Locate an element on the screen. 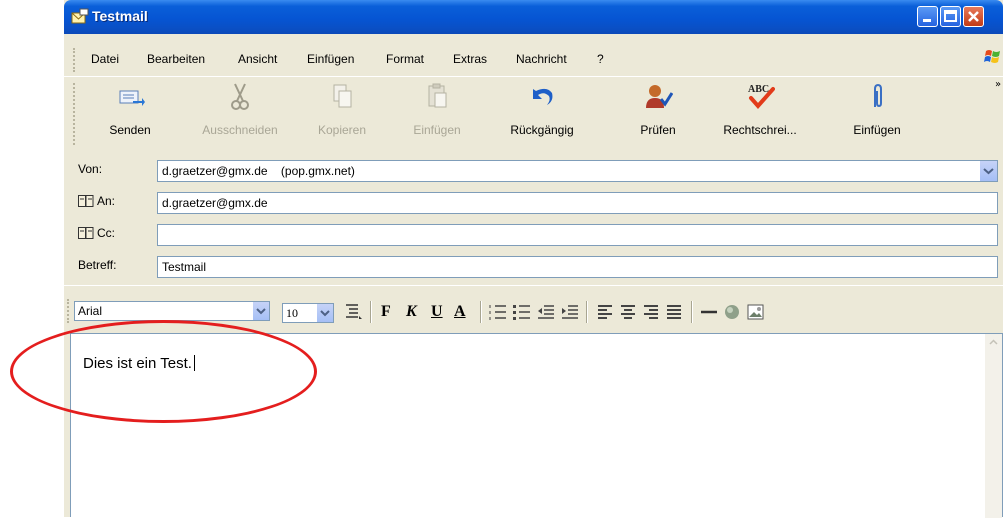 This screenshot has height=518, width=1003. cc-field is located at coordinates (577, 235).